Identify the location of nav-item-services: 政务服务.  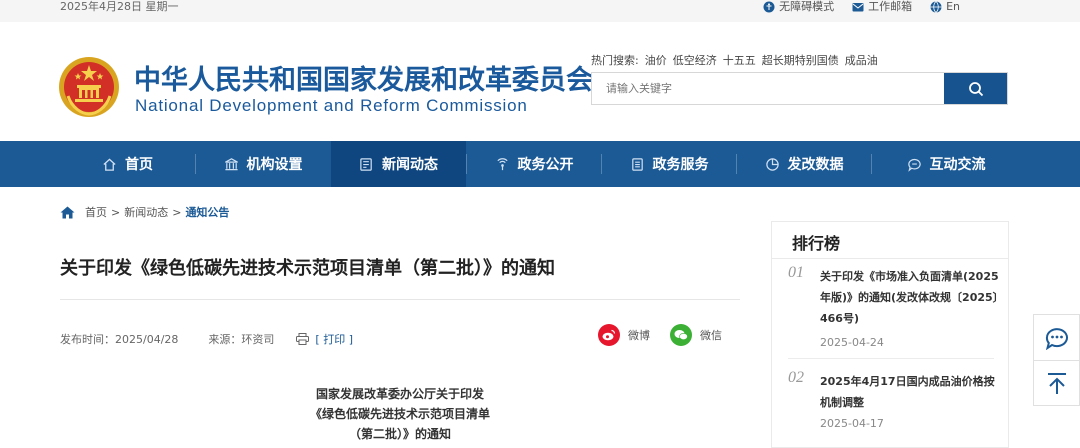
(669, 164).